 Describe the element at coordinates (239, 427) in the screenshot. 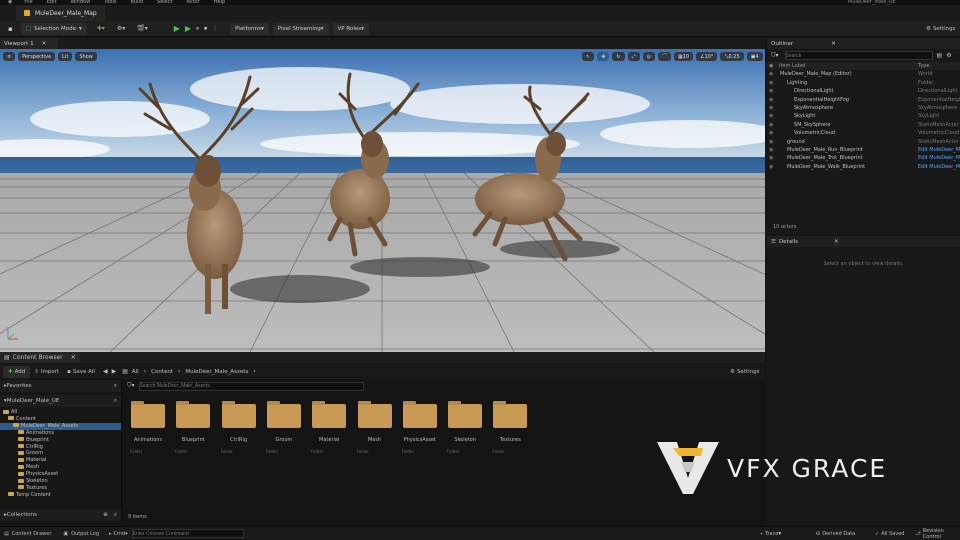

I see `asset-tile: CtrlRig Folder` at that location.